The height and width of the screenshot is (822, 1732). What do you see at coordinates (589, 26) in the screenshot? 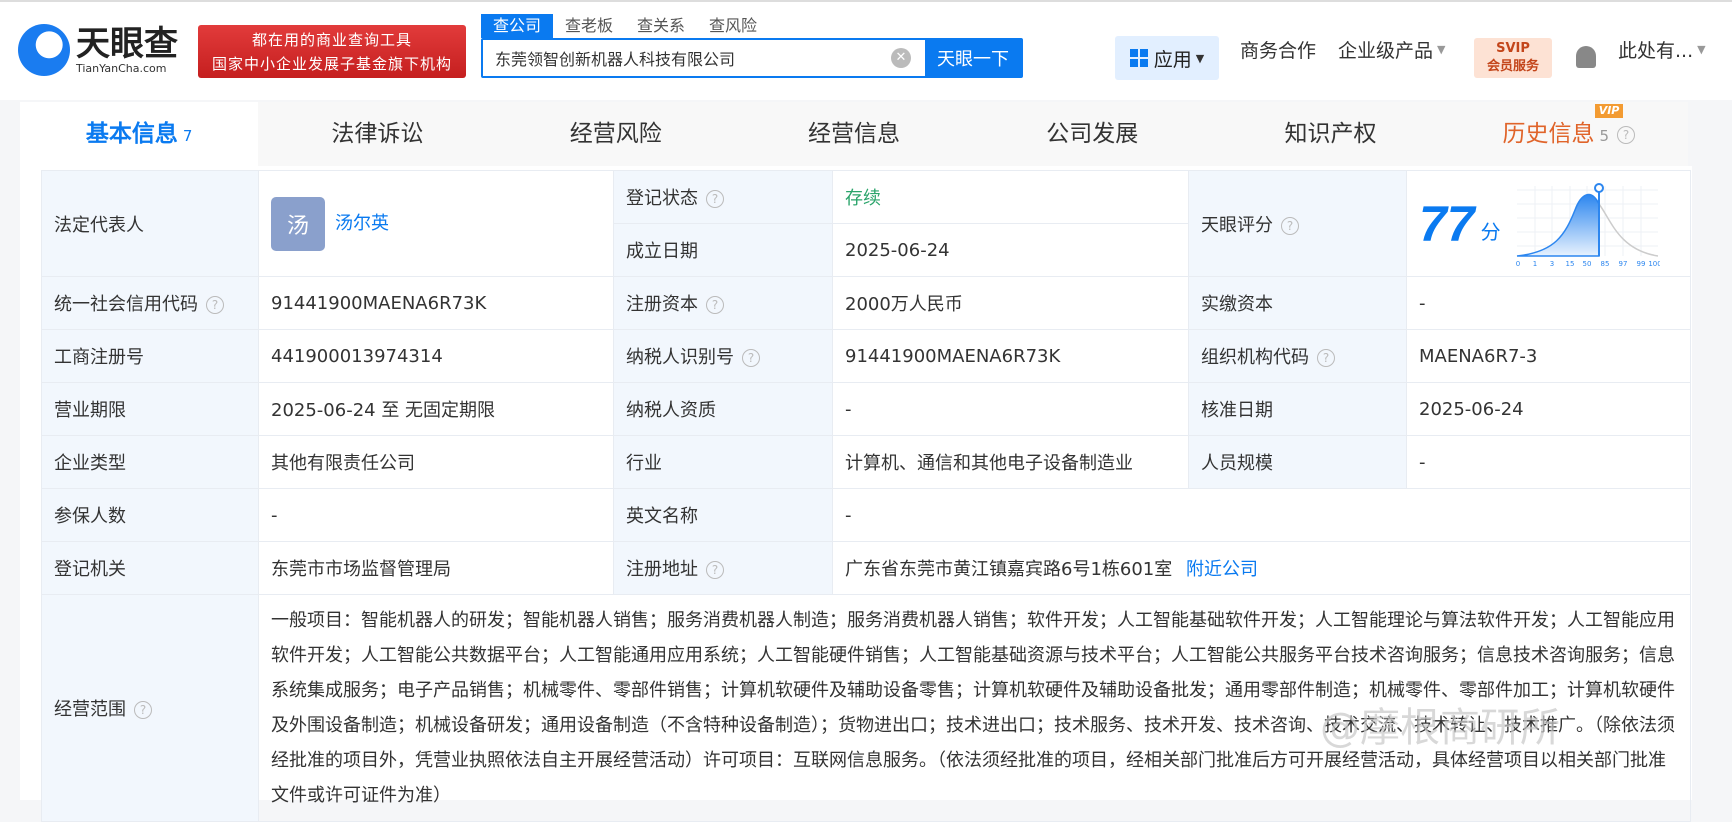
I see `search-tab-boss: 查老板` at bounding box center [589, 26].